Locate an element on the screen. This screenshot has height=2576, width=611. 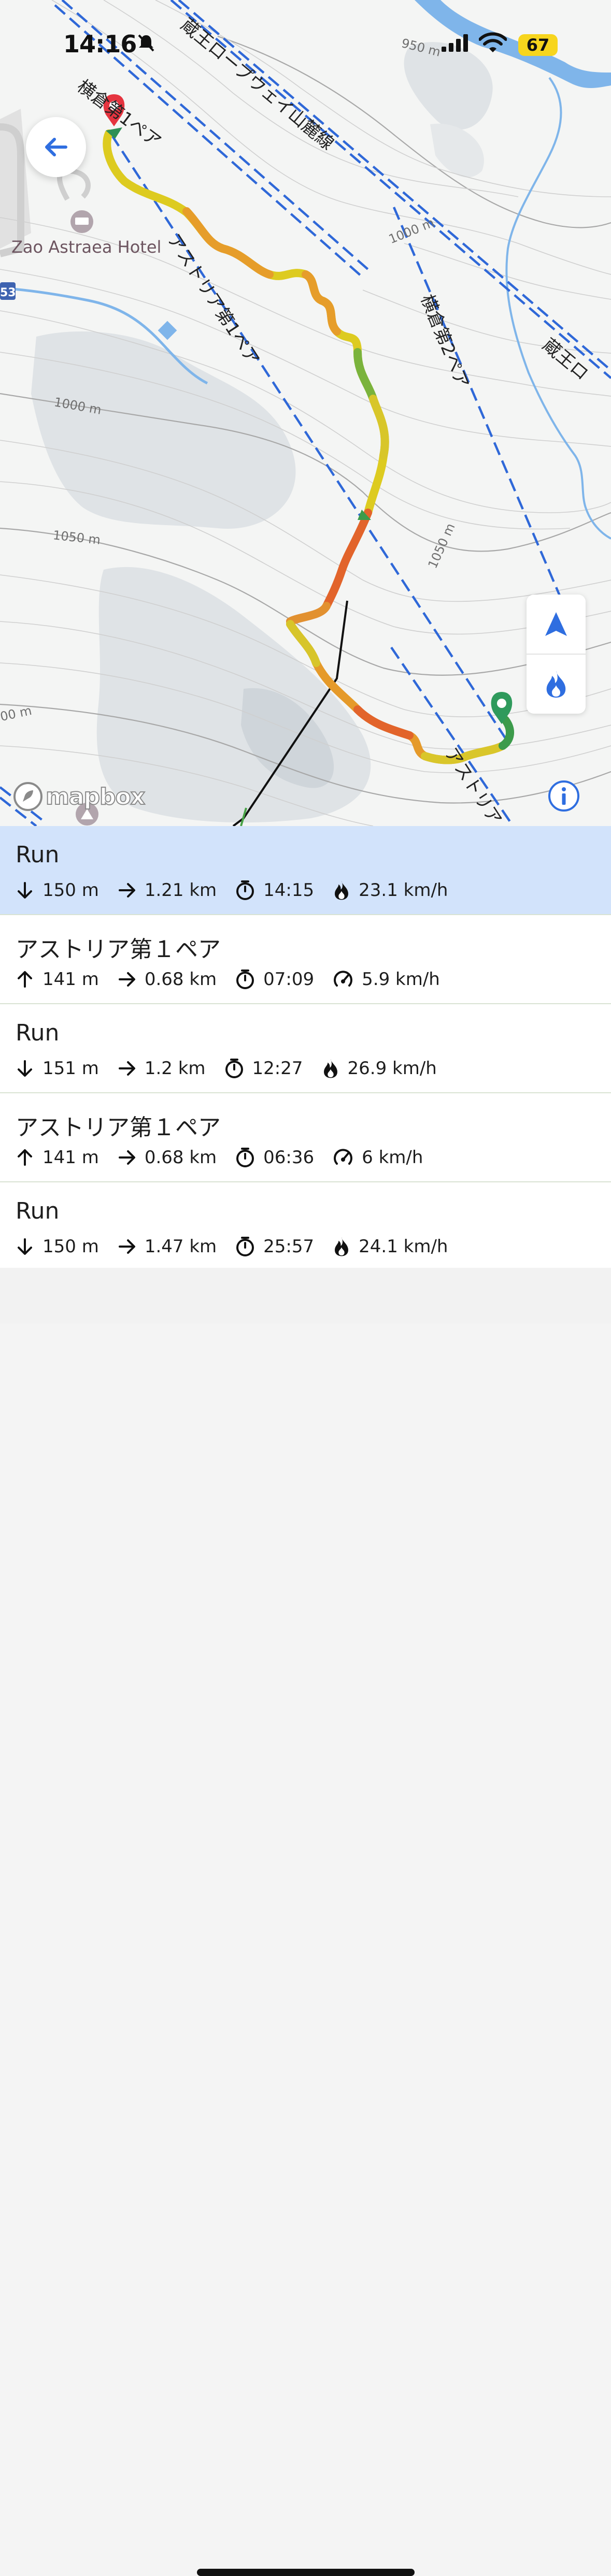
status-bar: 14:16 67 is located at coordinates (305, 44).